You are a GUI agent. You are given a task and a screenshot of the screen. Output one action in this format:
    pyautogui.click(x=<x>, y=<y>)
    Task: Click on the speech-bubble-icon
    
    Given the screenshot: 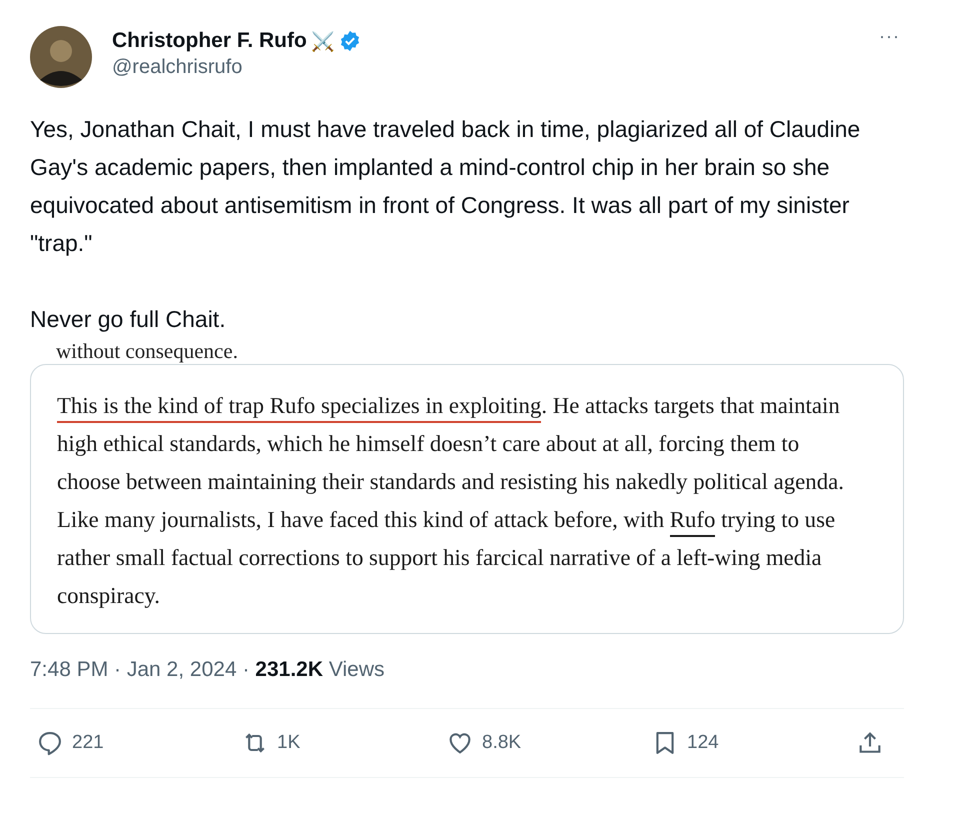 What is the action you would take?
    pyautogui.click(x=50, y=743)
    